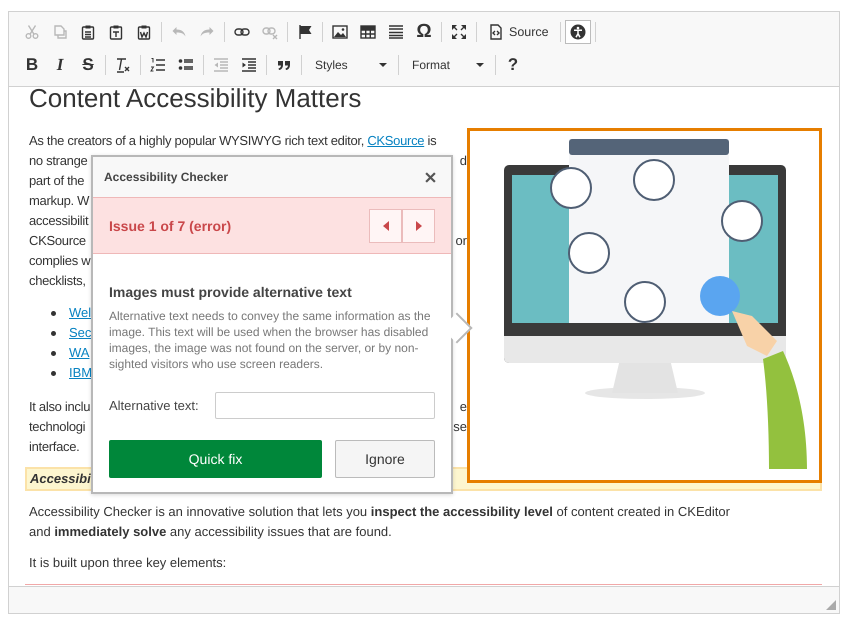 The image size is (844, 617). Describe the element at coordinates (463, 161) in the screenshot. I see `paragraph-text: d` at that location.